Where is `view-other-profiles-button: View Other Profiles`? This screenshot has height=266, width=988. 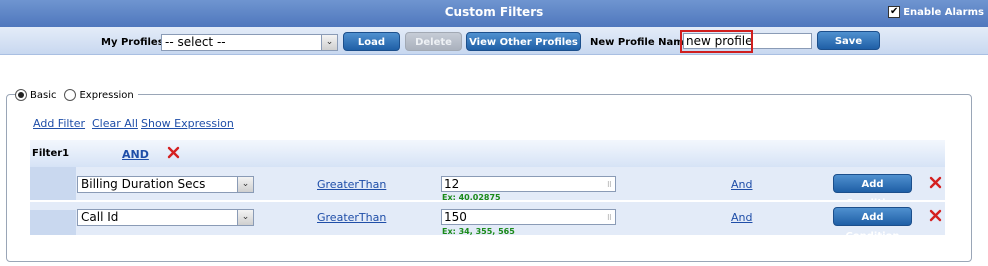
view-other-profiles-button: View Other Profiles is located at coordinates (523, 41).